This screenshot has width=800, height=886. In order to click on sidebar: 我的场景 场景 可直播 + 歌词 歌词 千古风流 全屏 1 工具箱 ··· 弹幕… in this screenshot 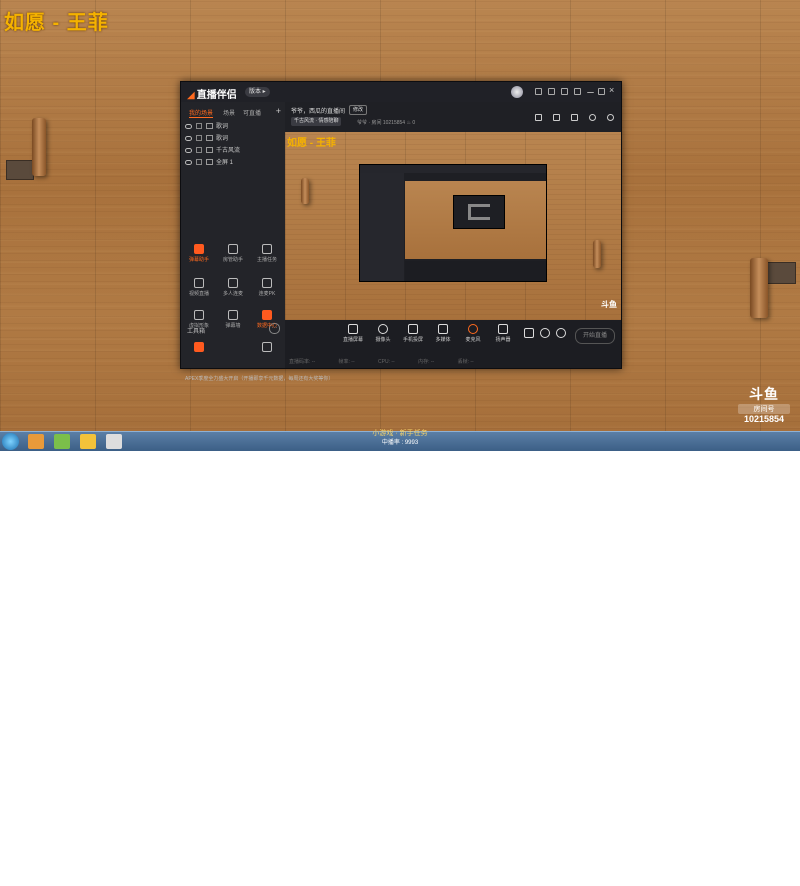, I will do `click(257, 242)`.